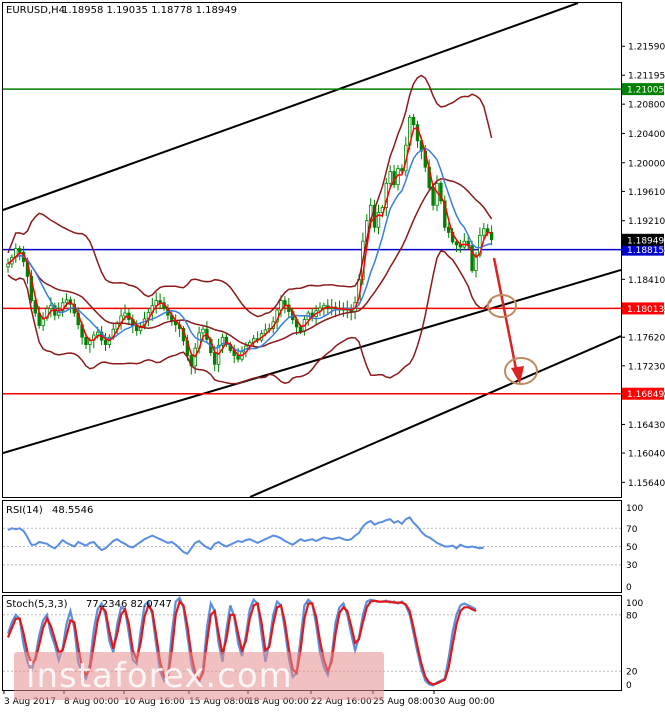  I want to click on price-tick-label: 1.16430, so click(646, 426).